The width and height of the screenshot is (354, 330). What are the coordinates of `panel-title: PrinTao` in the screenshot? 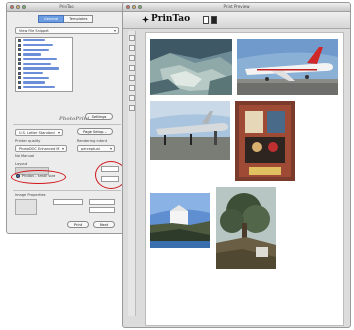 It's located at (66, 6).